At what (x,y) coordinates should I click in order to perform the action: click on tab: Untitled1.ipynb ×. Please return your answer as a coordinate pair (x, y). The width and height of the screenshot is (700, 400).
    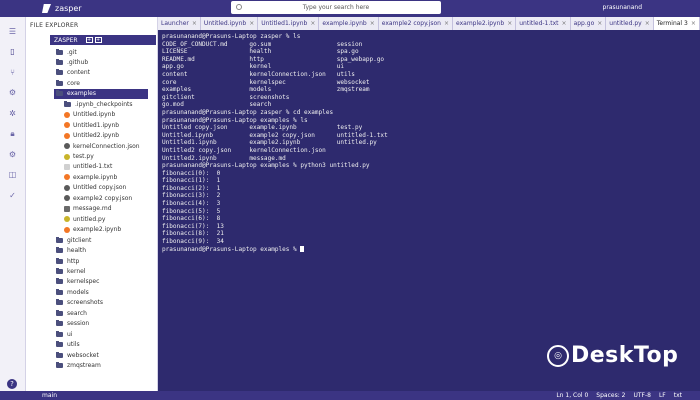
    Looking at the image, I should click on (289, 23).